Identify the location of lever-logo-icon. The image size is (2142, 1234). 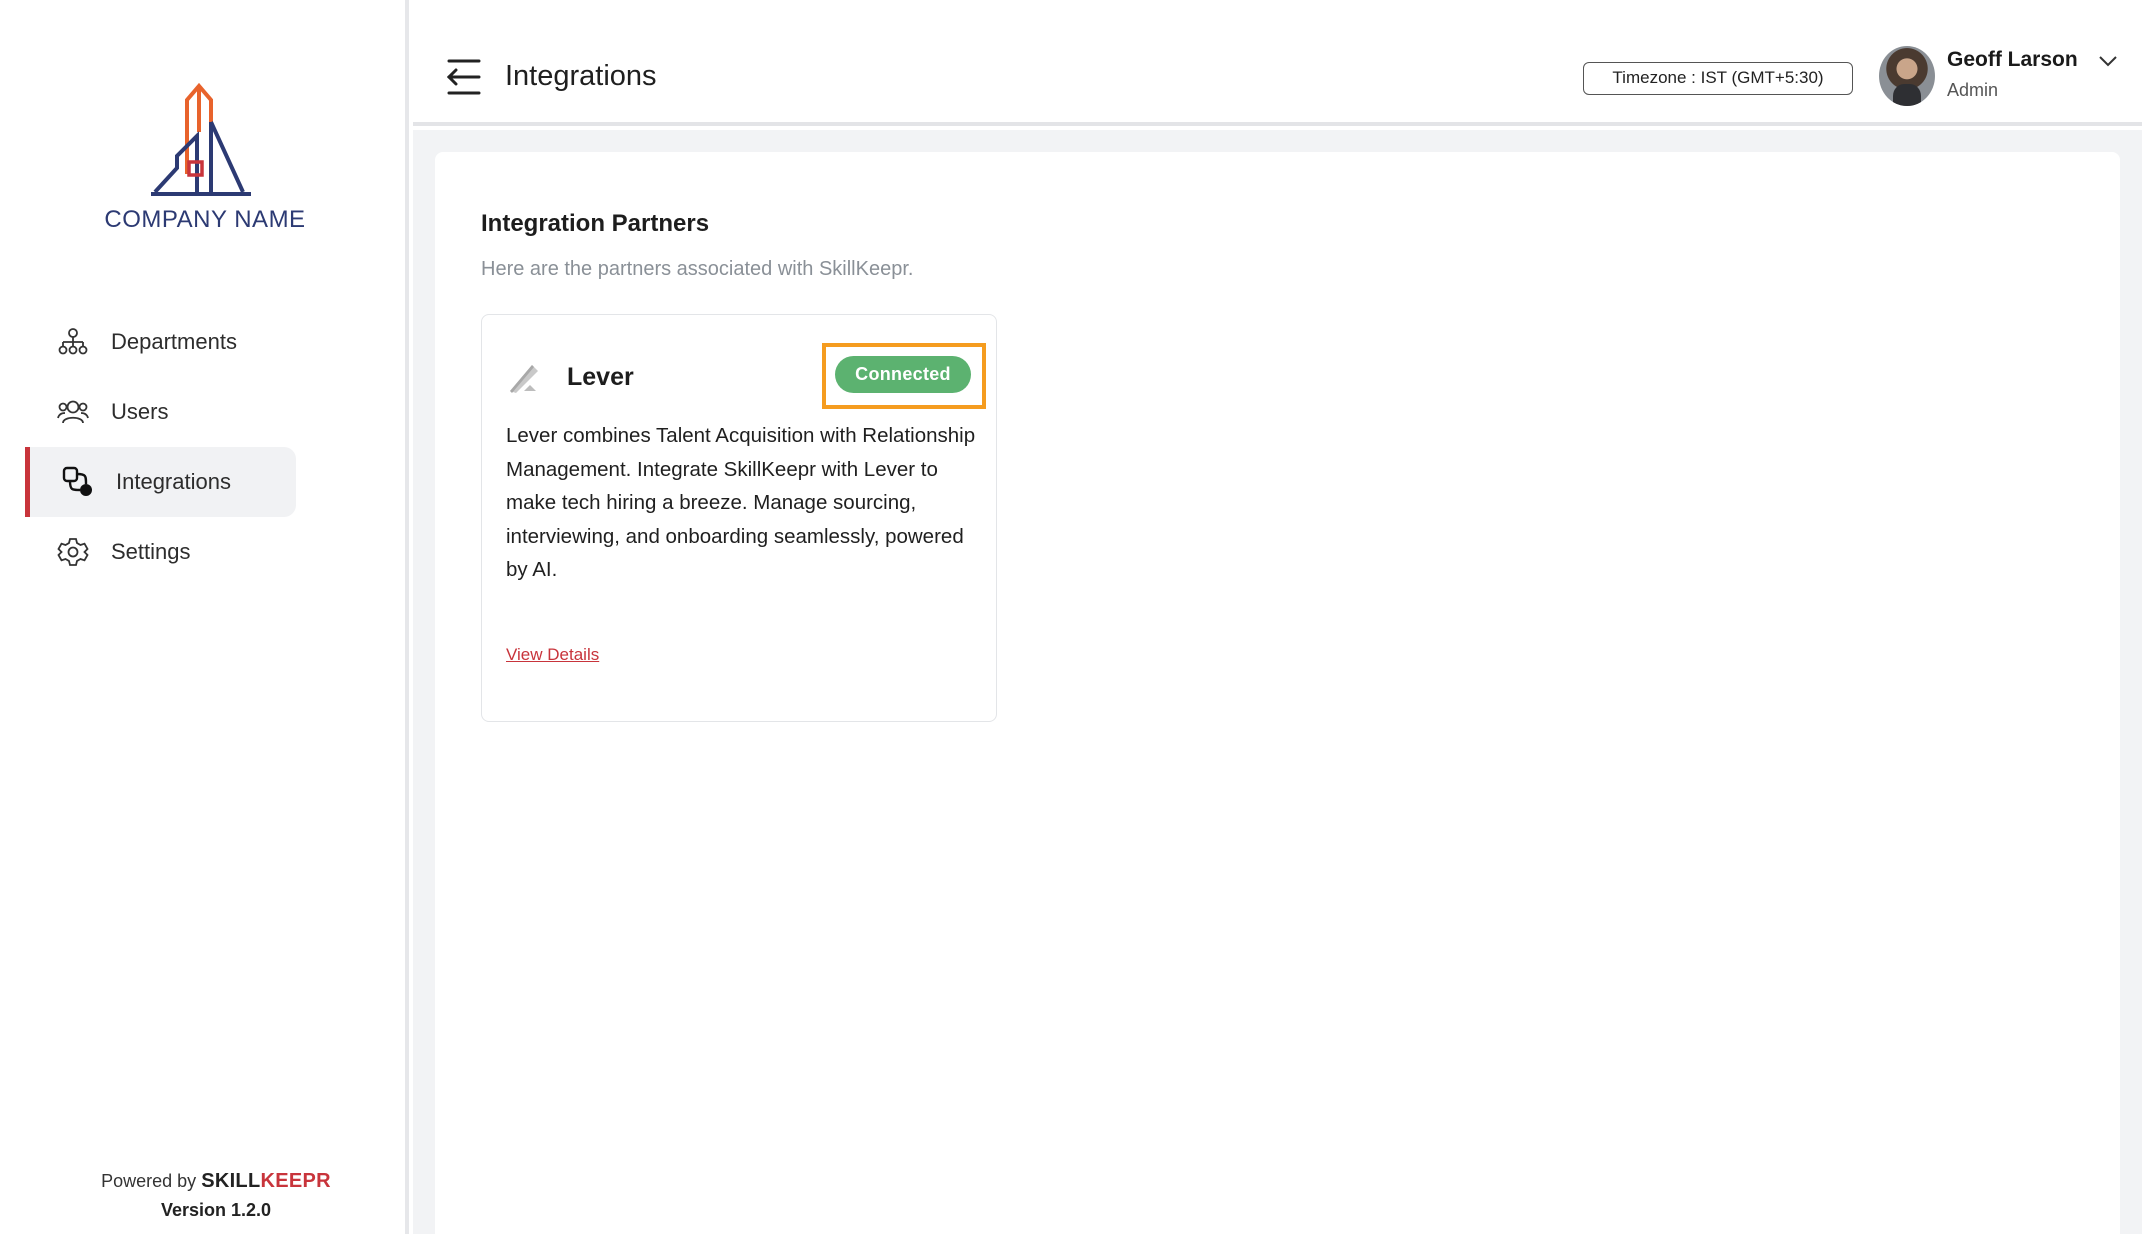
(524, 380).